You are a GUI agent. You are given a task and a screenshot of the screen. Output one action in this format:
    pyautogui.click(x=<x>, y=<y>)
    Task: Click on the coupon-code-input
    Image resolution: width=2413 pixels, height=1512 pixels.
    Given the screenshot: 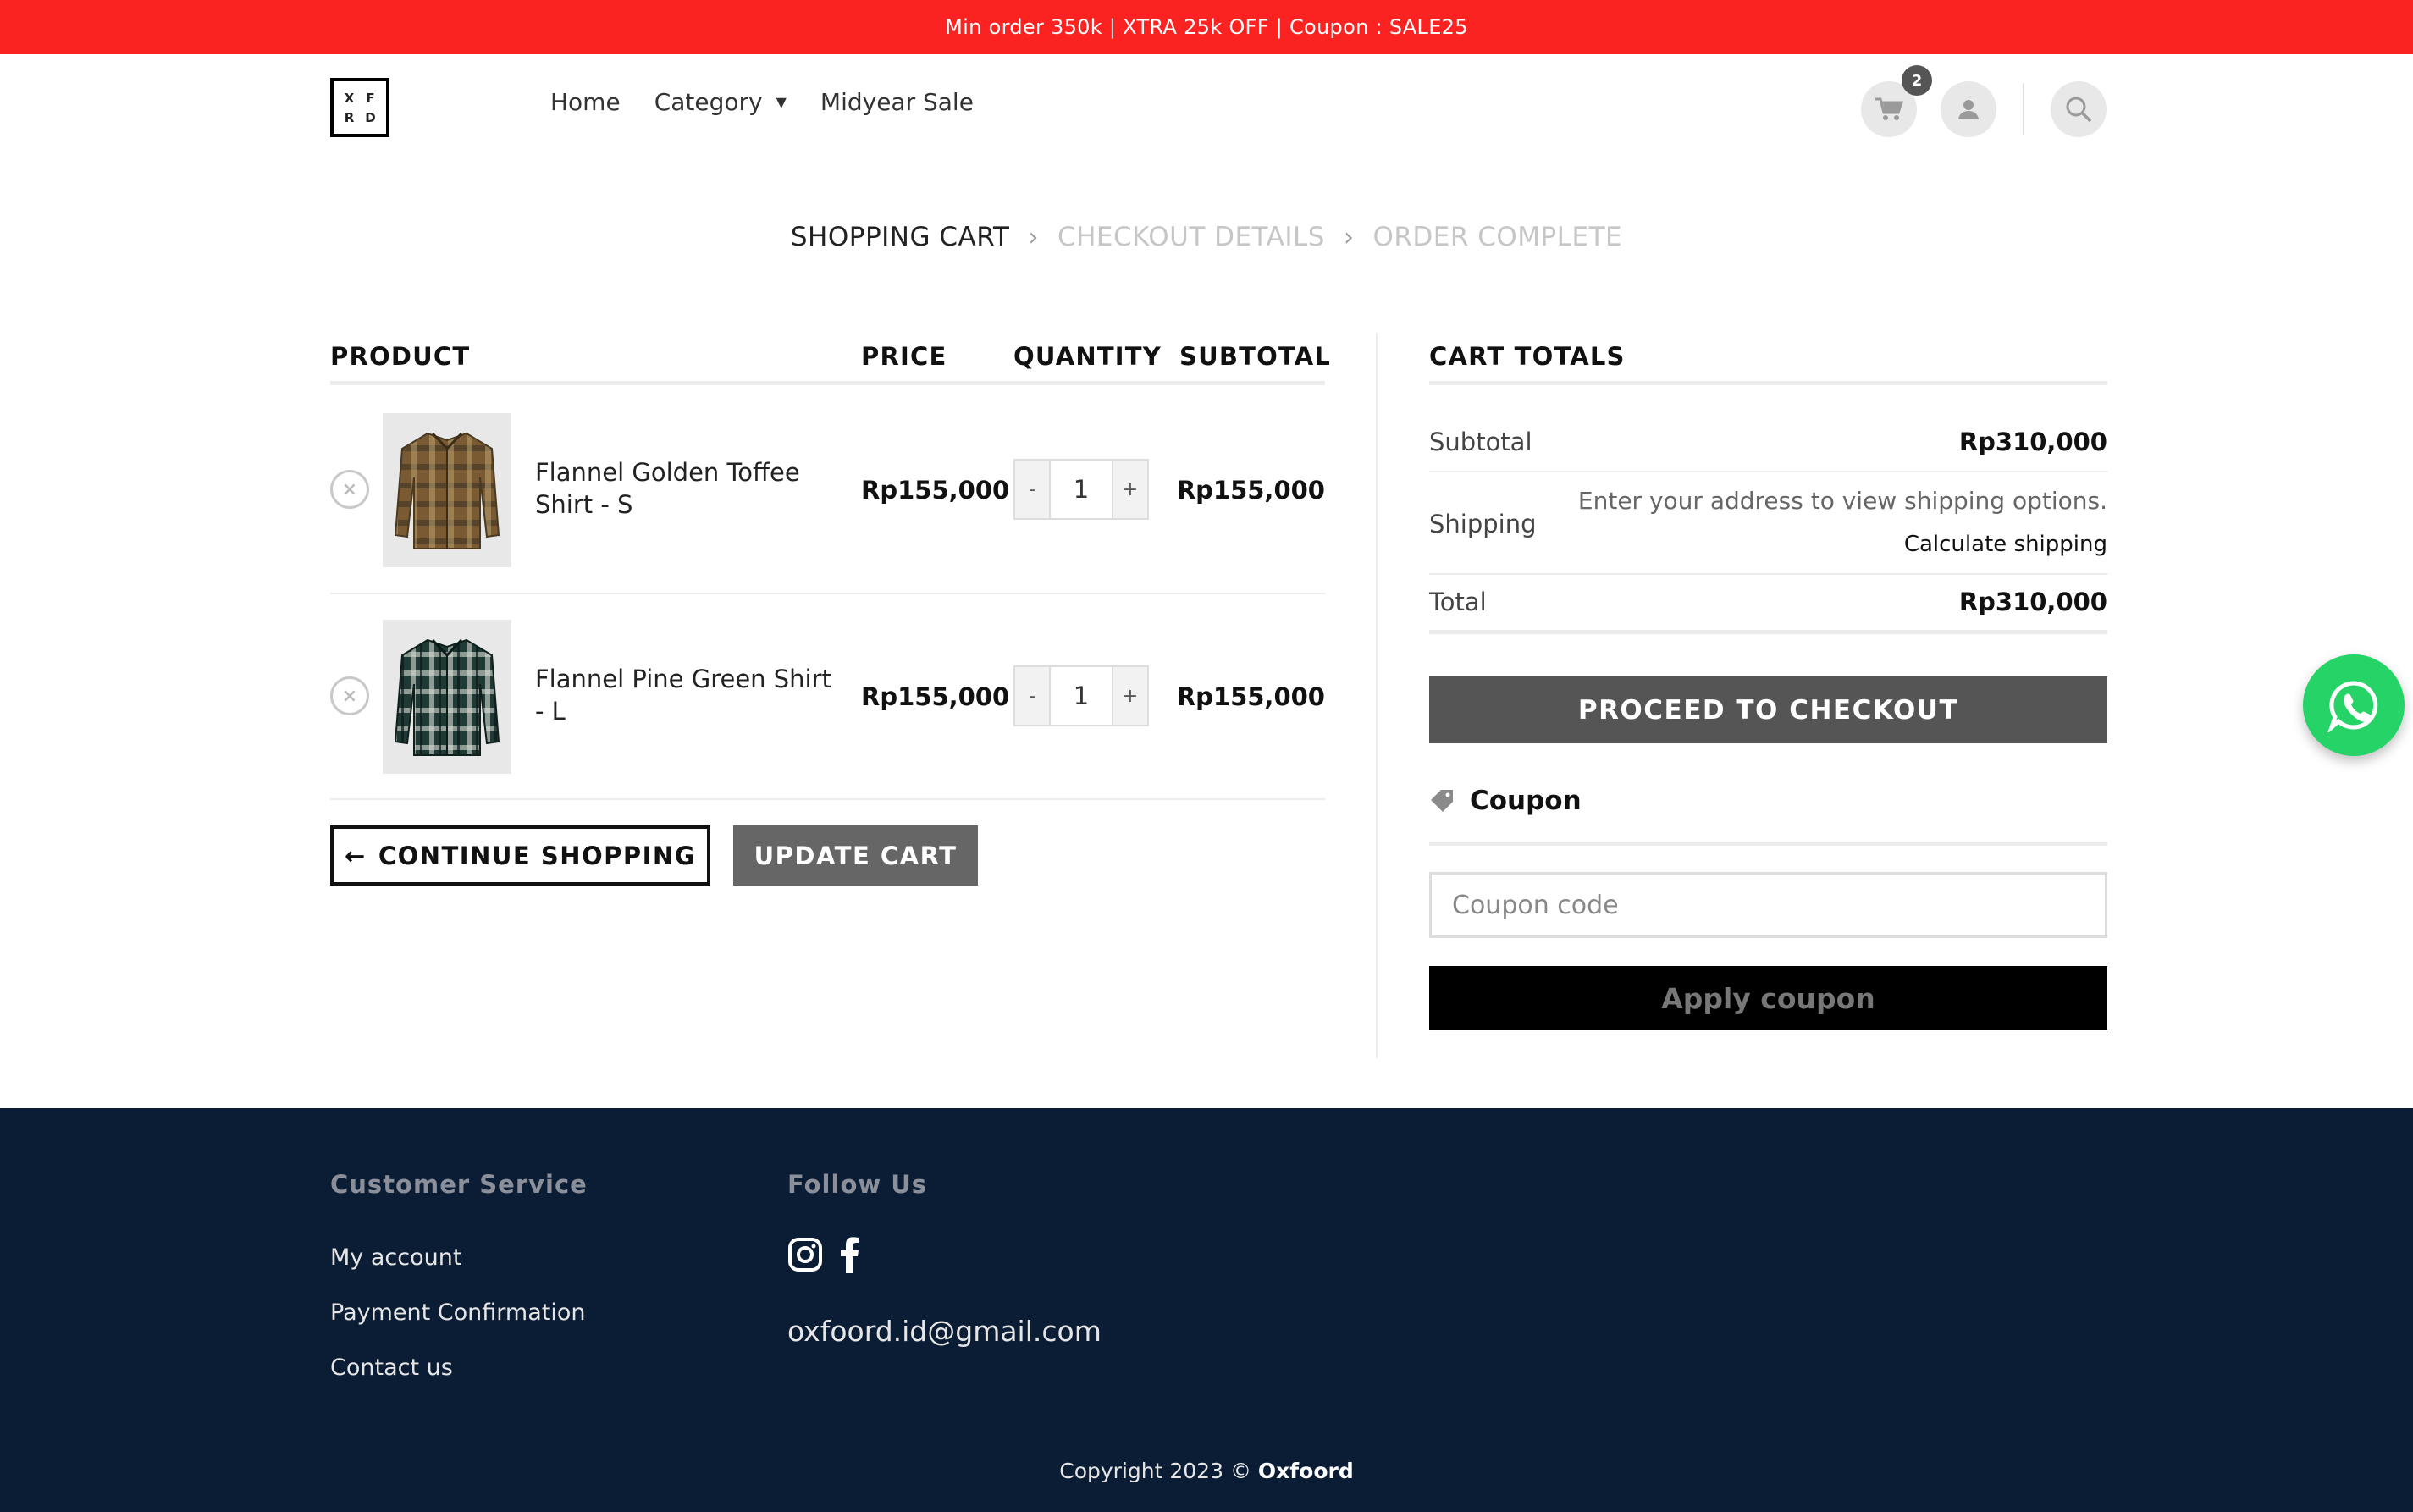 What is the action you would take?
    pyautogui.click(x=1768, y=905)
    